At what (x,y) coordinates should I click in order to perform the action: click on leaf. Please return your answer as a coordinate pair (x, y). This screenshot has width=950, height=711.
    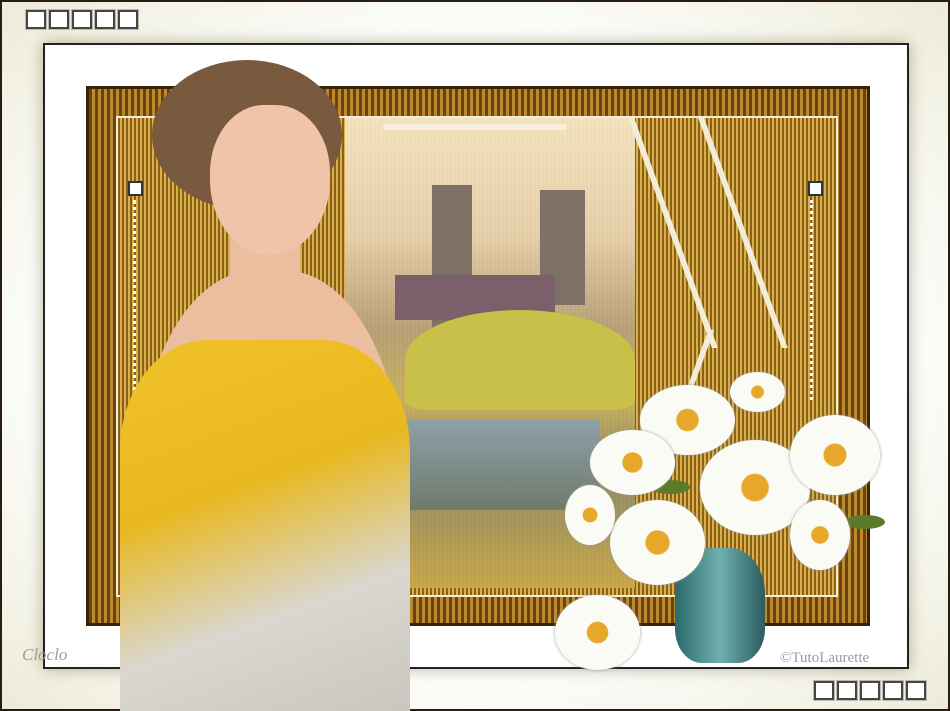
    Looking at the image, I should click on (865, 522).